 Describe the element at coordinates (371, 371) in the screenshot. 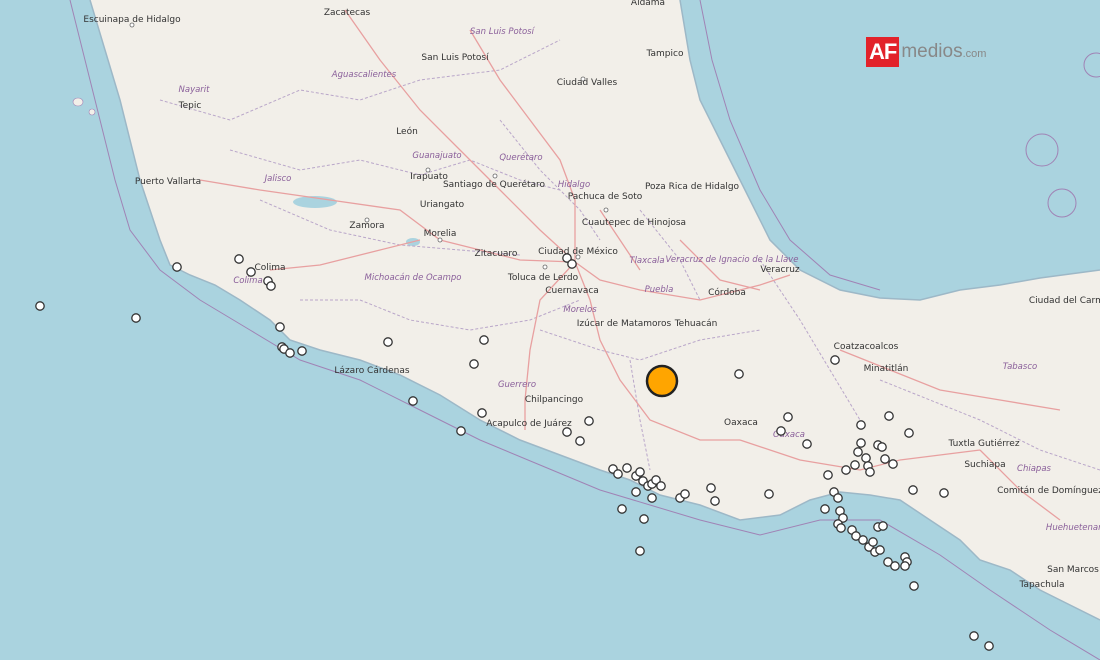

I see `city-label: Lázaro Cárdenas` at that location.